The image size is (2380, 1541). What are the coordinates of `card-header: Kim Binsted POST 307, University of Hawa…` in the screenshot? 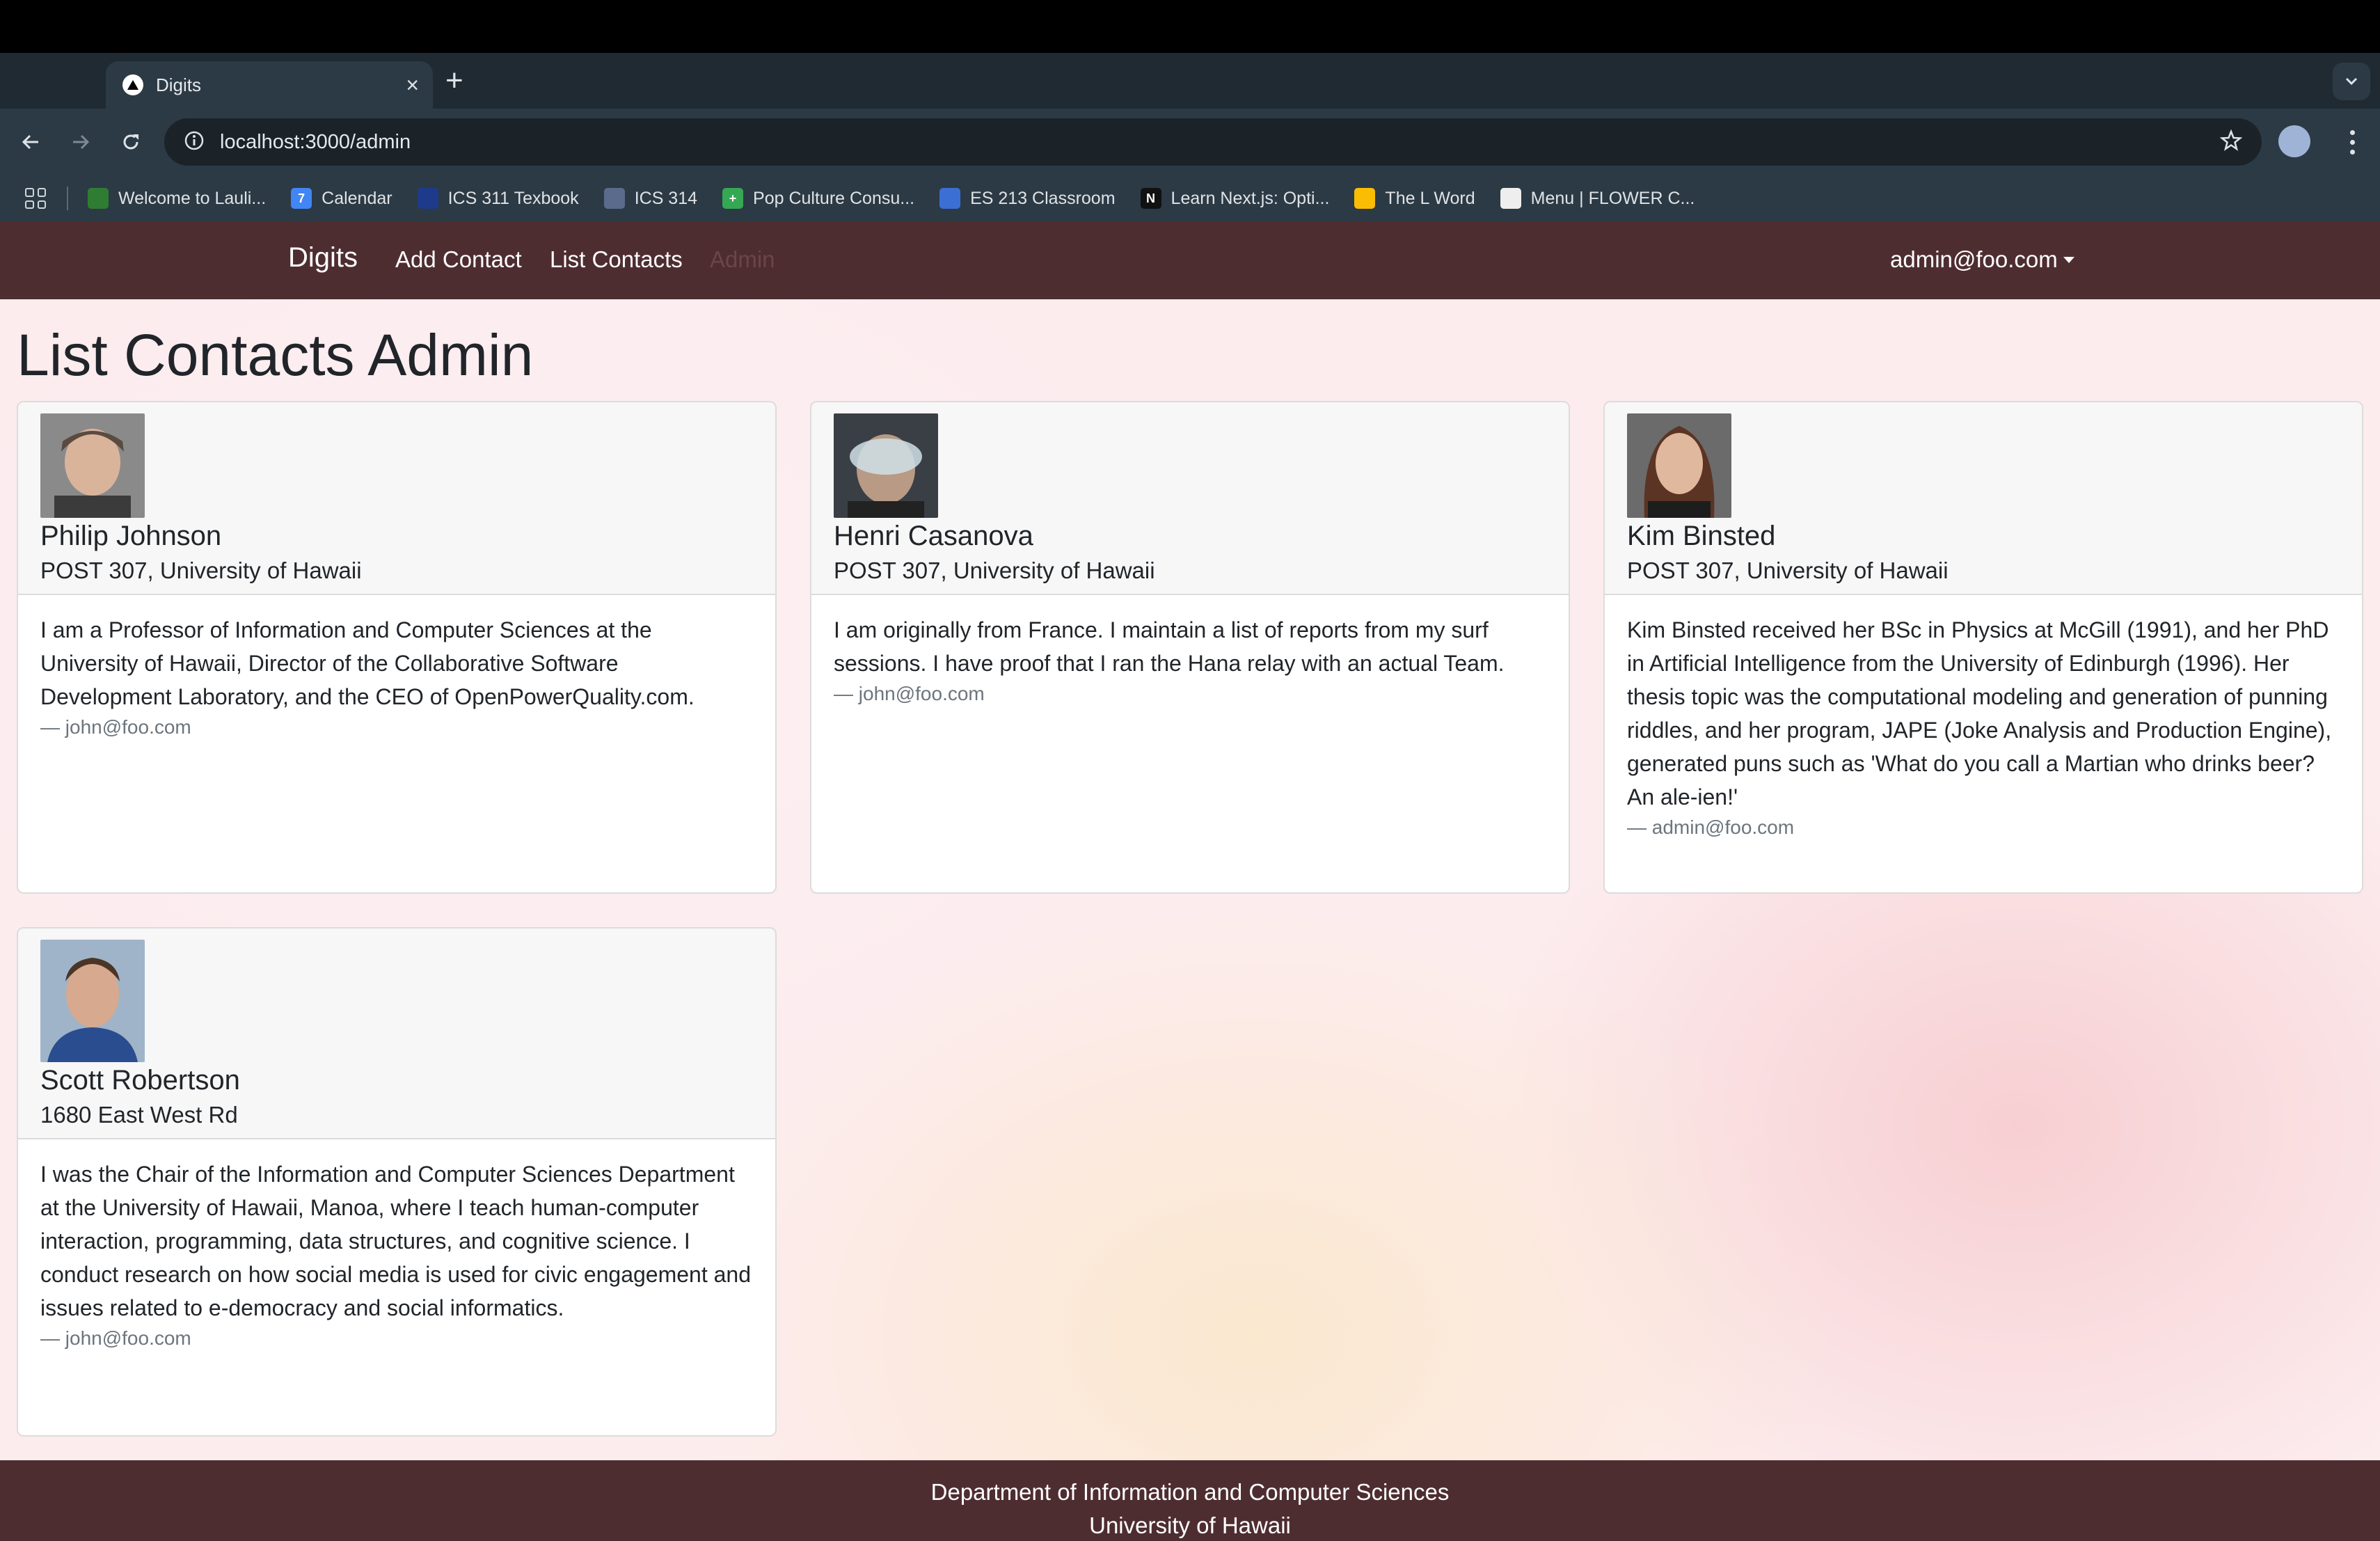 It's located at (1983, 498).